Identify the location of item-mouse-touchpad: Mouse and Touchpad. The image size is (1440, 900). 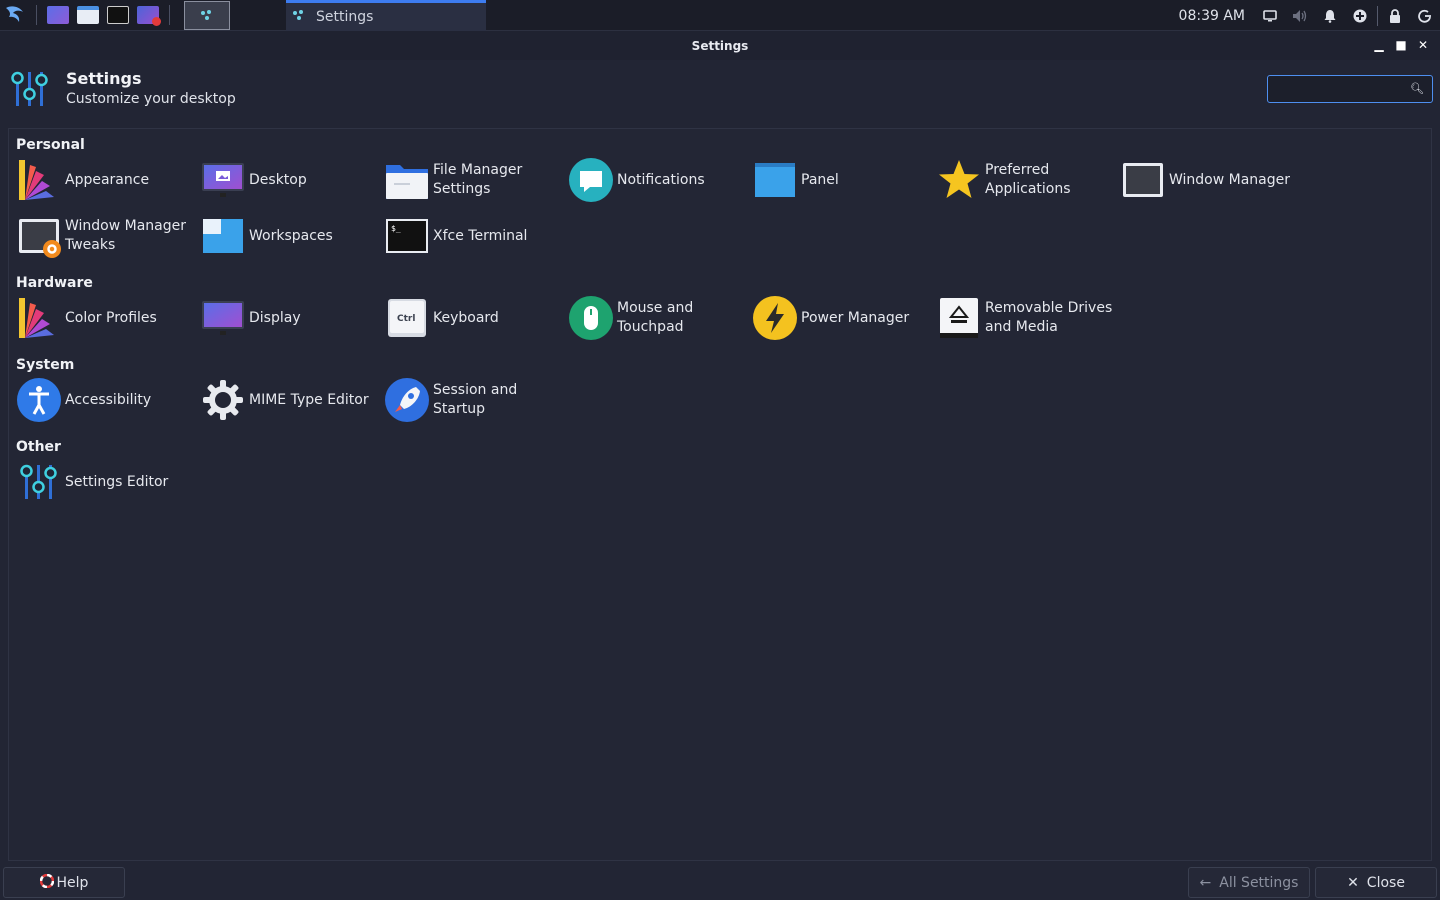
(659, 318).